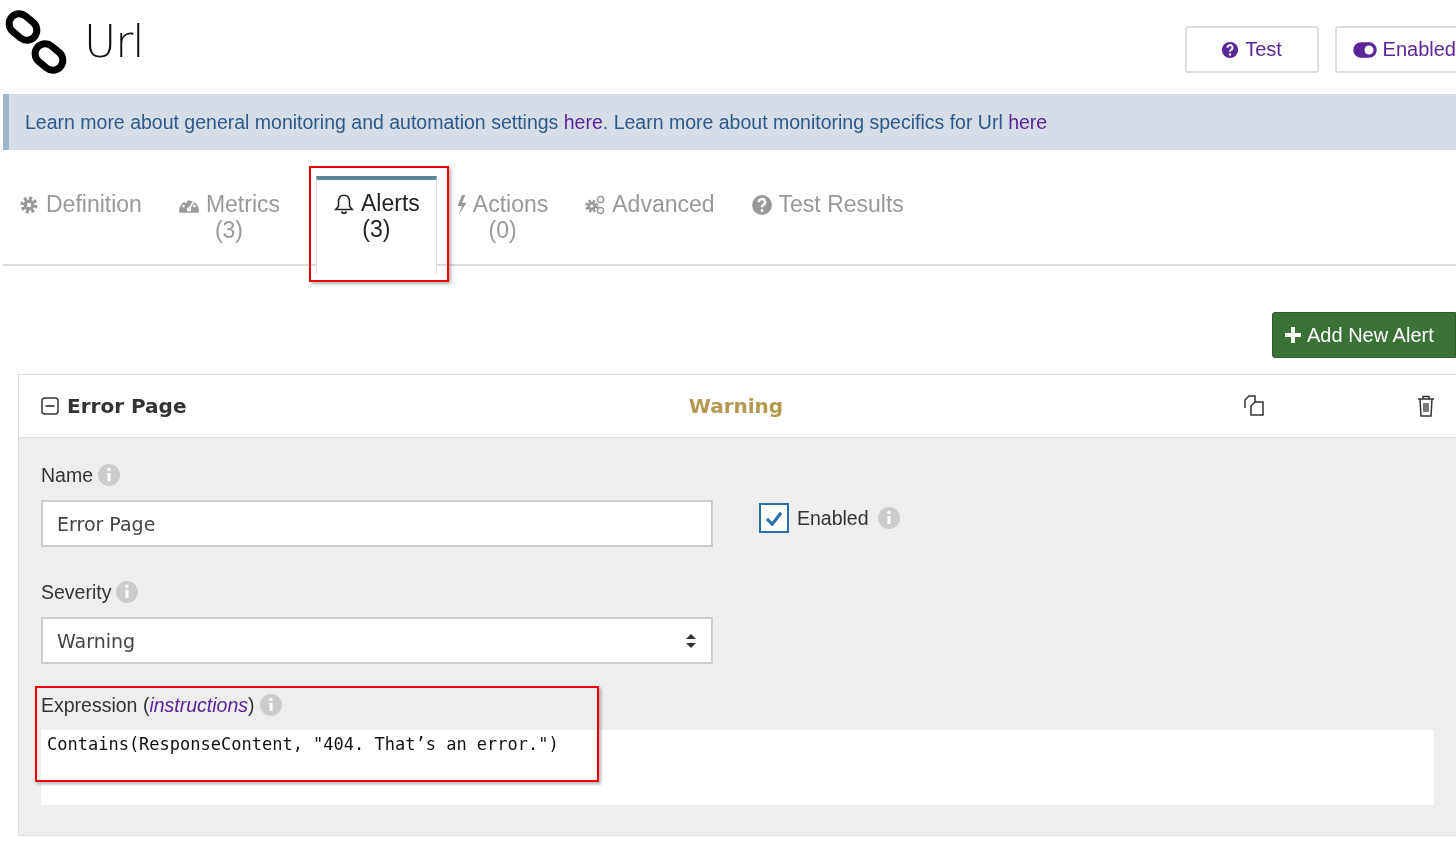  I want to click on checkbox-label: Enabled, so click(833, 518).